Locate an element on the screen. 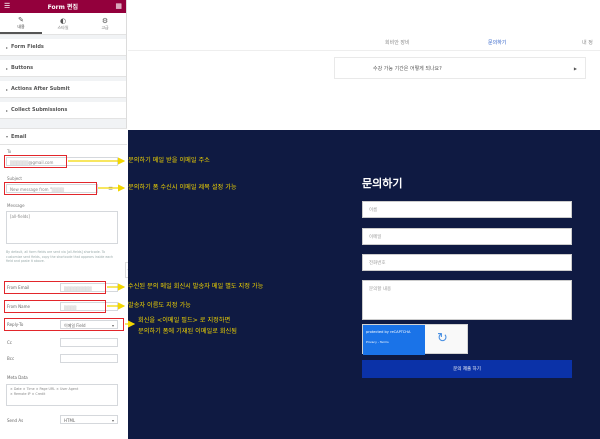 Image resolution: width=600 pixels, height=439 pixels. annotation-from-name: 발송자 이름도 지정 가능 is located at coordinates (159, 305).